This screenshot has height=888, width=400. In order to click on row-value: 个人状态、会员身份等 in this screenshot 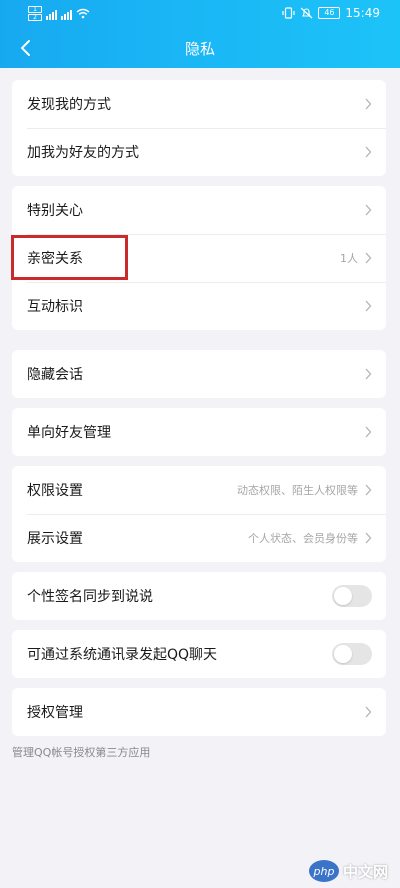, I will do `click(303, 538)`.